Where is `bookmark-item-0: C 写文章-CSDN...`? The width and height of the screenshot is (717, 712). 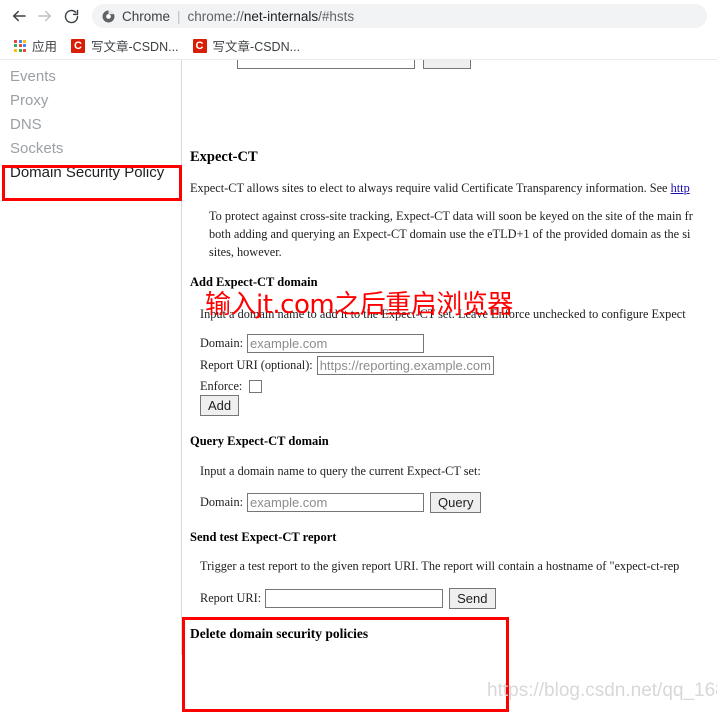
bookmark-item-0: C 写文章-CSDN... is located at coordinates (125, 46).